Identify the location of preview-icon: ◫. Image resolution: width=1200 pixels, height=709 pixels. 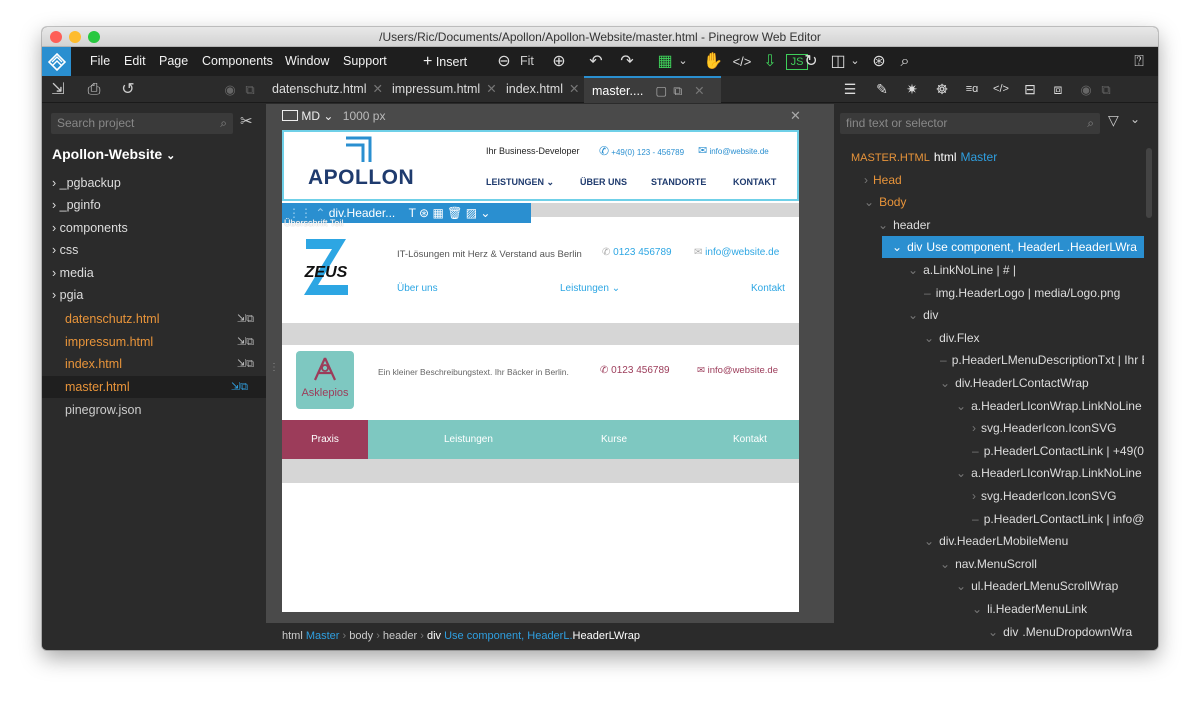
(838, 61).